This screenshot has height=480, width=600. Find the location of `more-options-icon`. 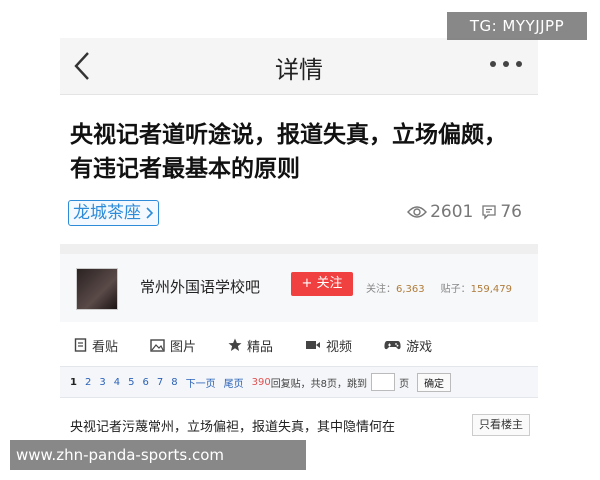

more-options-icon is located at coordinates (506, 64).